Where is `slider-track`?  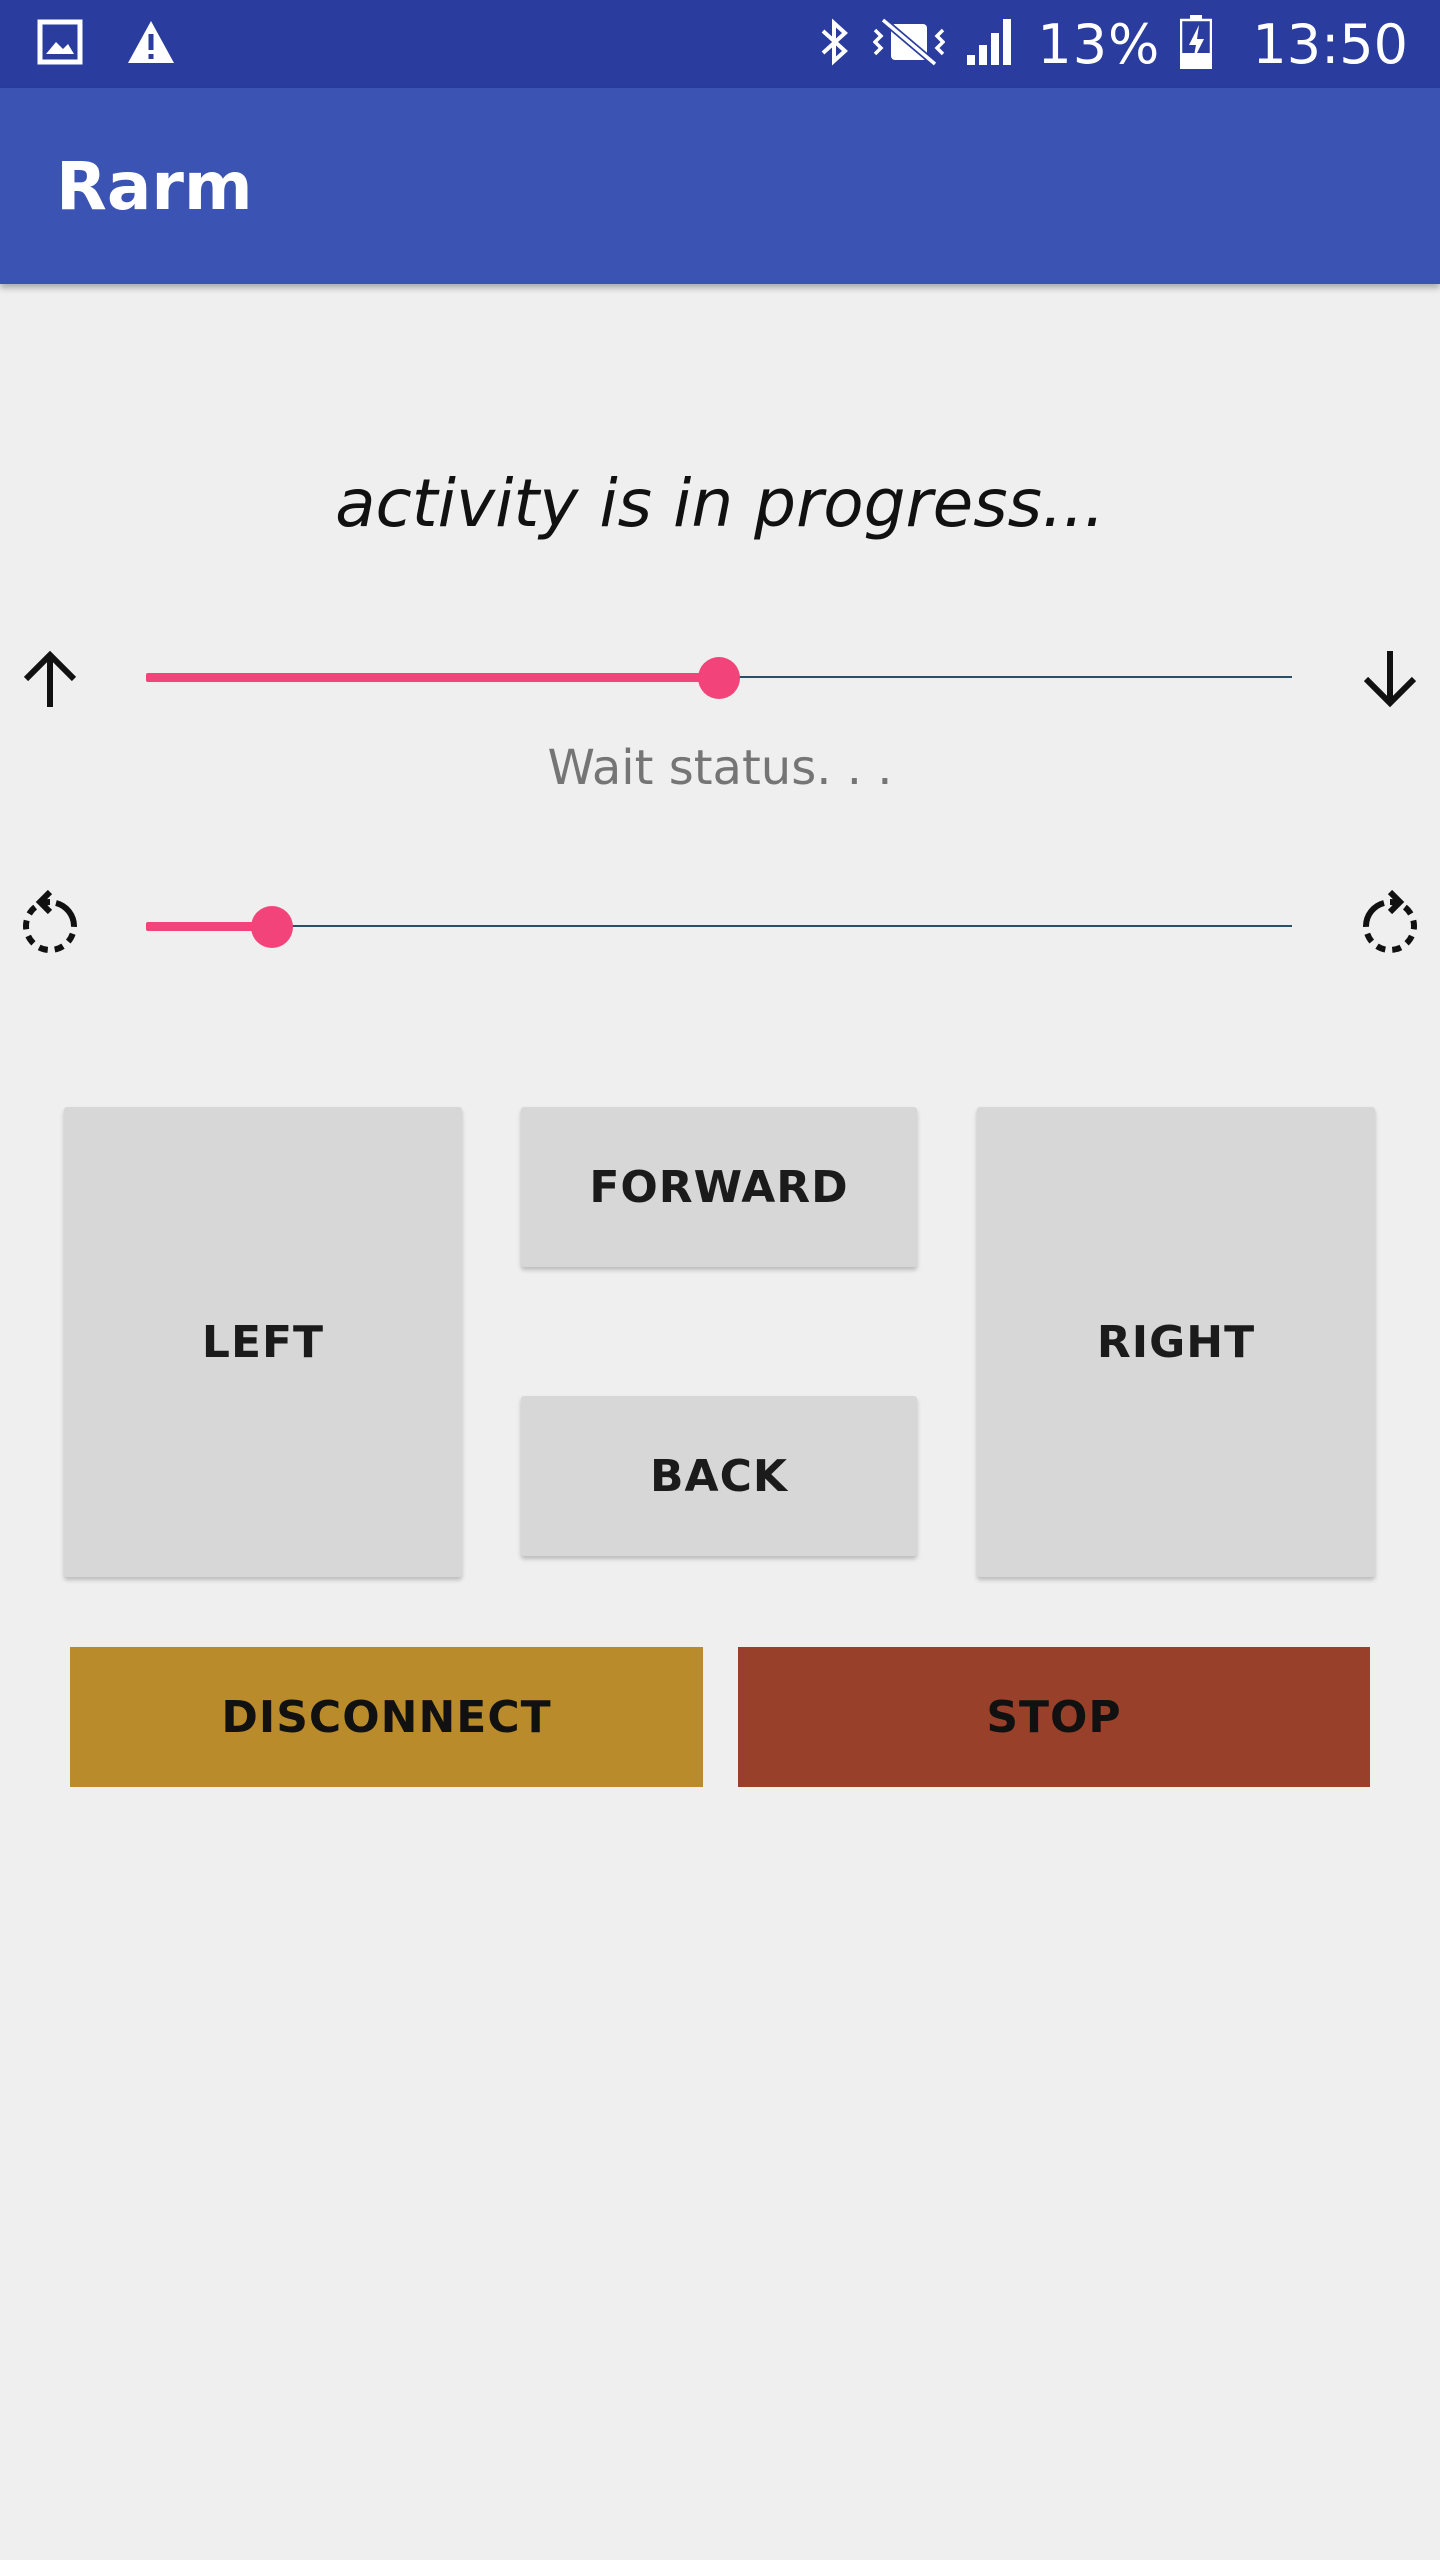 slider-track is located at coordinates (719, 926).